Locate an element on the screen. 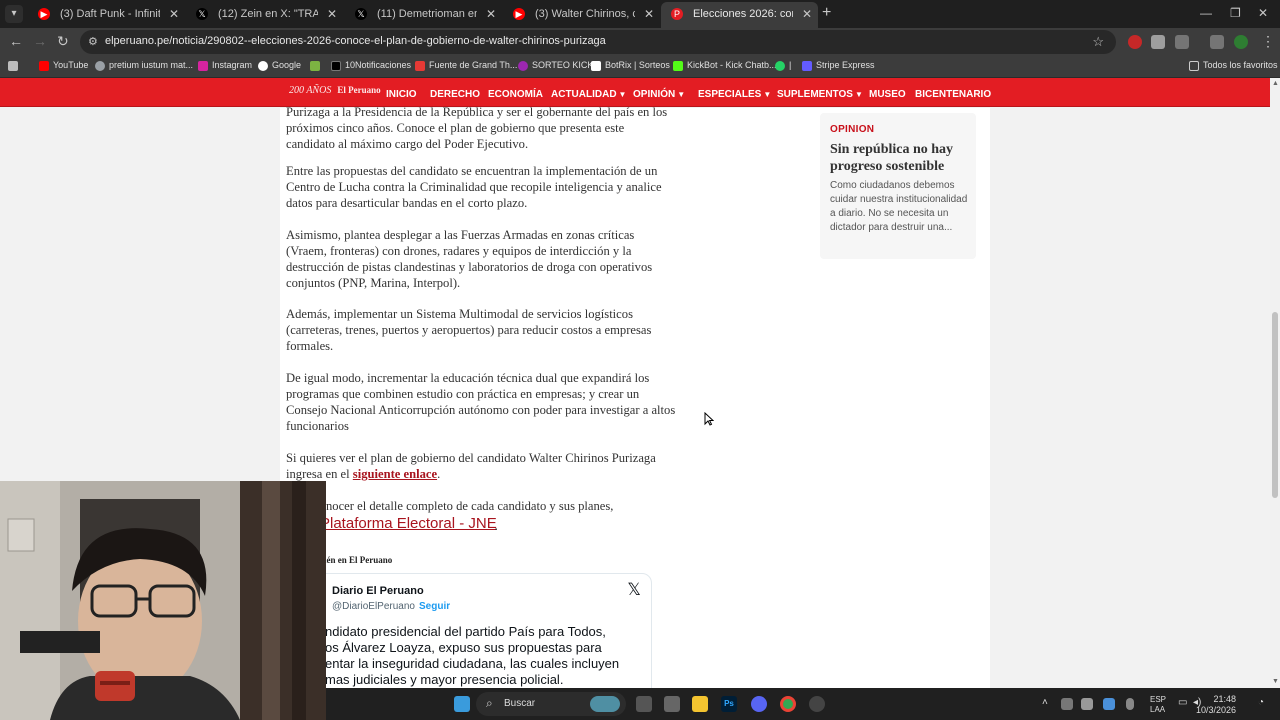 The height and width of the screenshot is (720, 1280). site-info-icon: ⚙ is located at coordinates (93, 41).